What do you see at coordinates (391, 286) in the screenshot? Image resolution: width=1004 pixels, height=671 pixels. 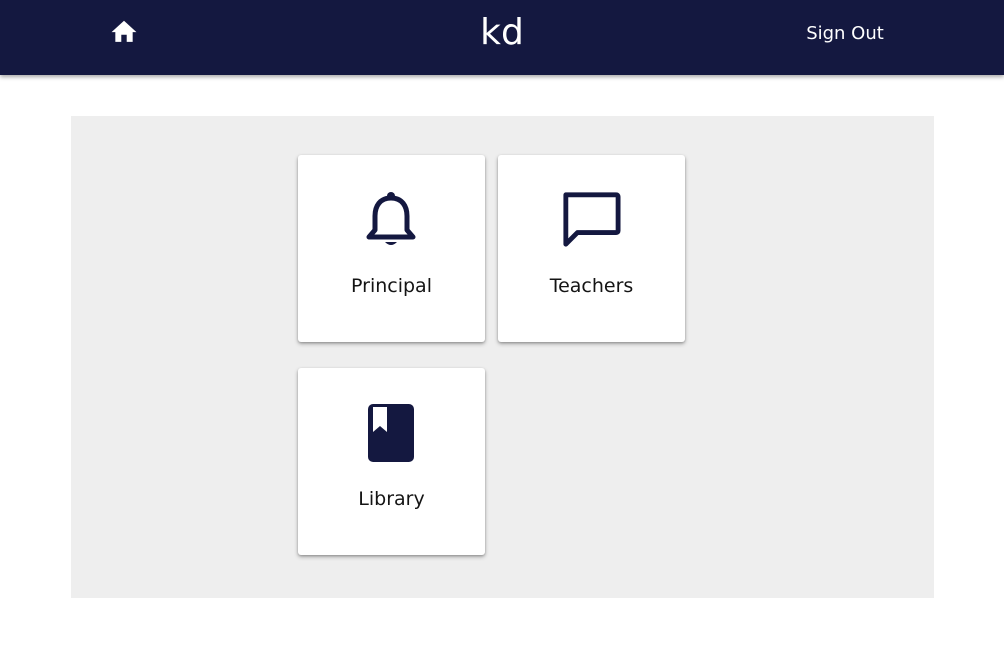 I see `tile-label: Principal` at bounding box center [391, 286].